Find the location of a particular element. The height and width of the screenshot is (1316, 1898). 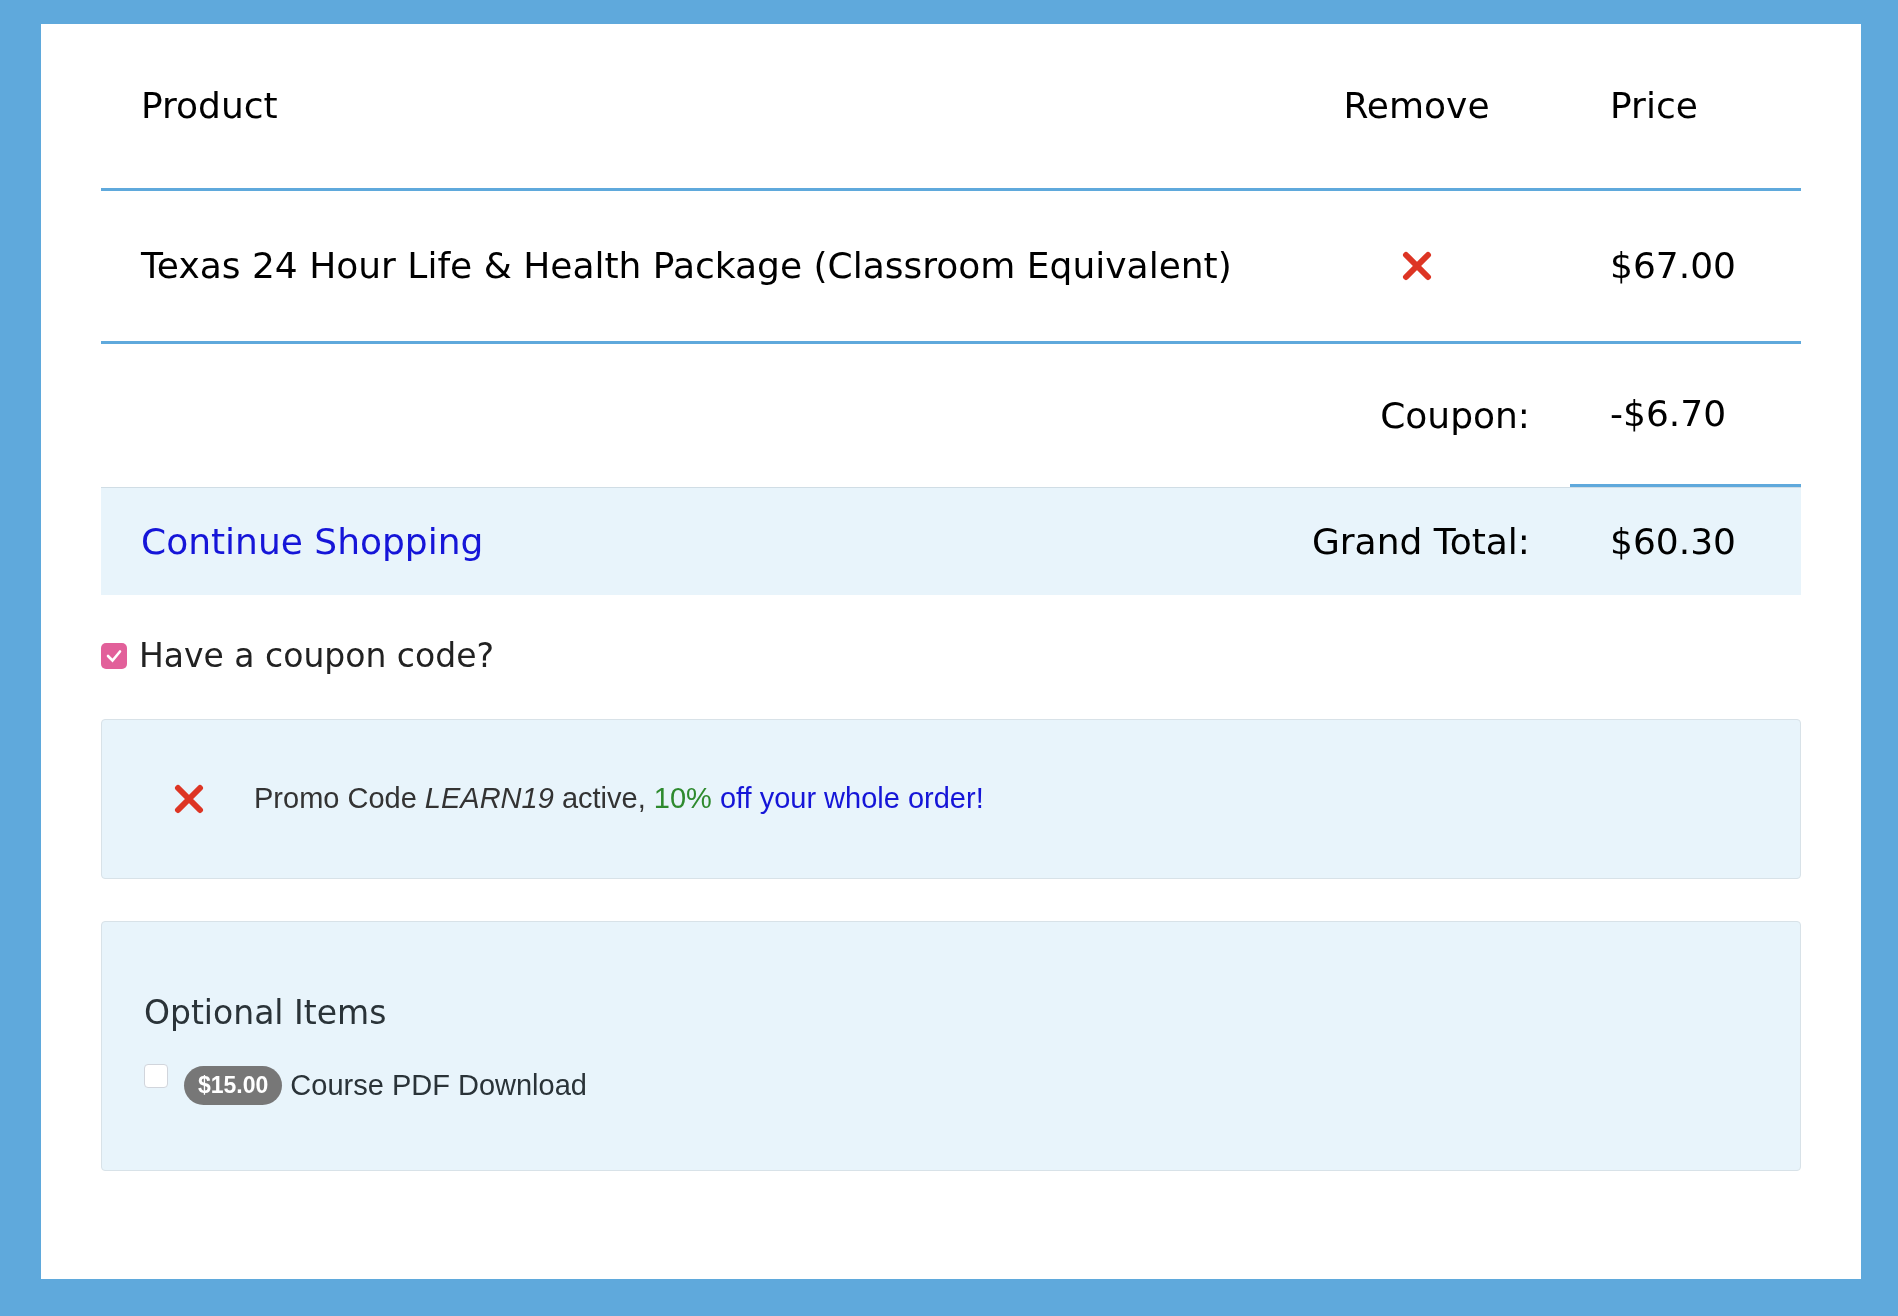

column-header: Product is located at coordinates (209, 106).